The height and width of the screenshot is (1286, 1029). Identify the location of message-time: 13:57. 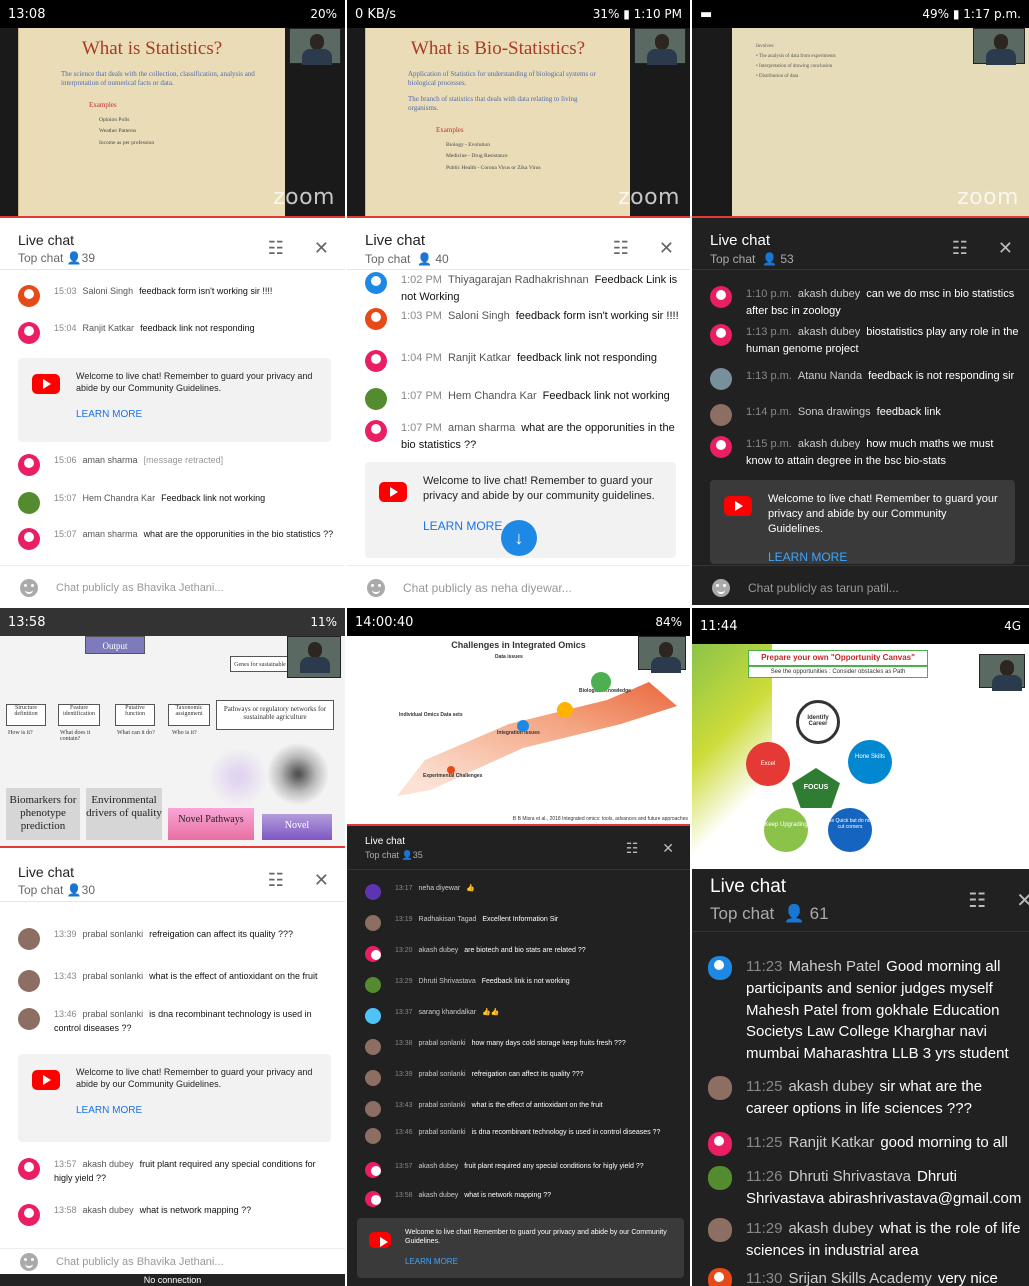
(65, 1164).